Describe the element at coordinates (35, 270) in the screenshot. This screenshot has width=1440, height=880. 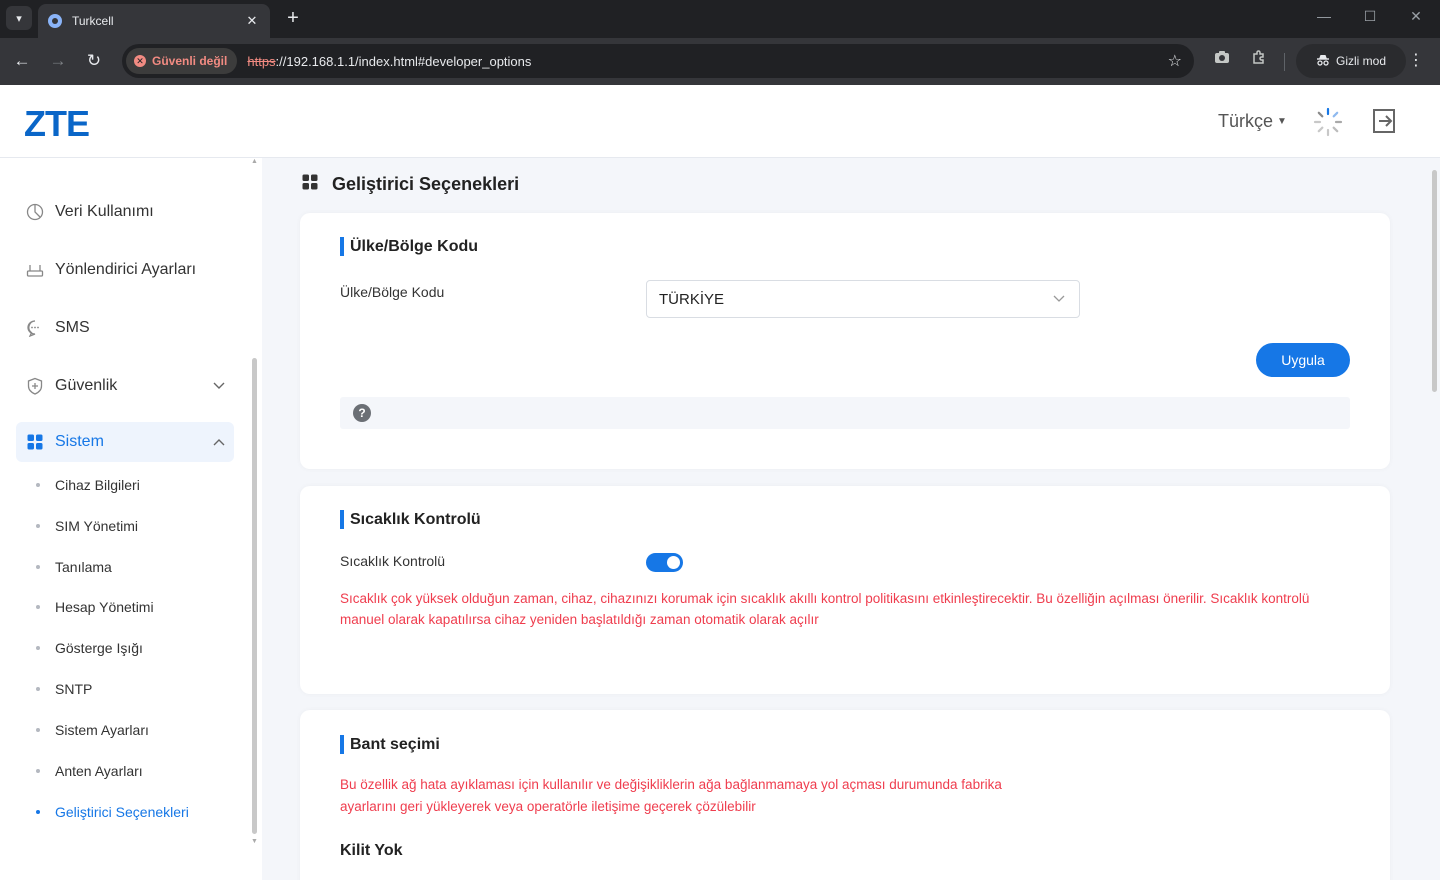
I see `router-icon` at that location.